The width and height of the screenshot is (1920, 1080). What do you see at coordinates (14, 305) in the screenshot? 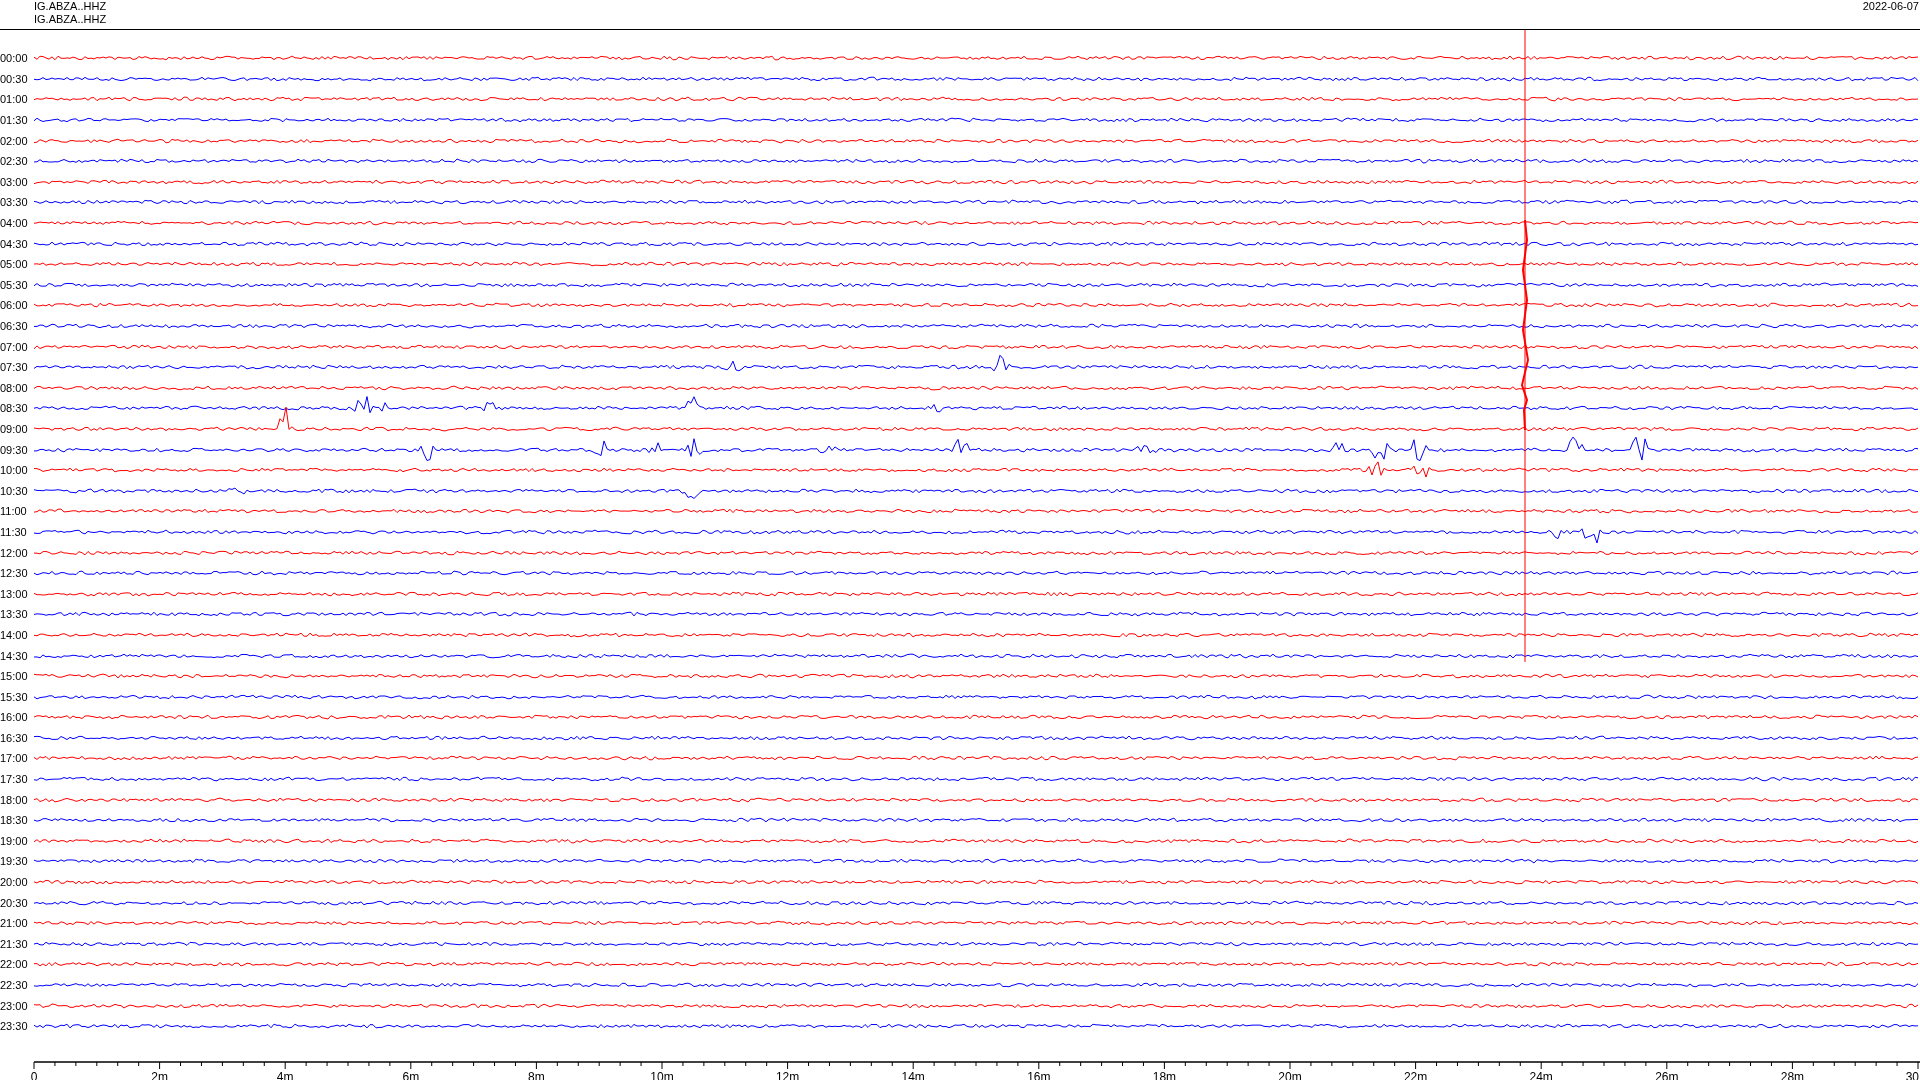
I see `time-label: 06:00` at bounding box center [14, 305].